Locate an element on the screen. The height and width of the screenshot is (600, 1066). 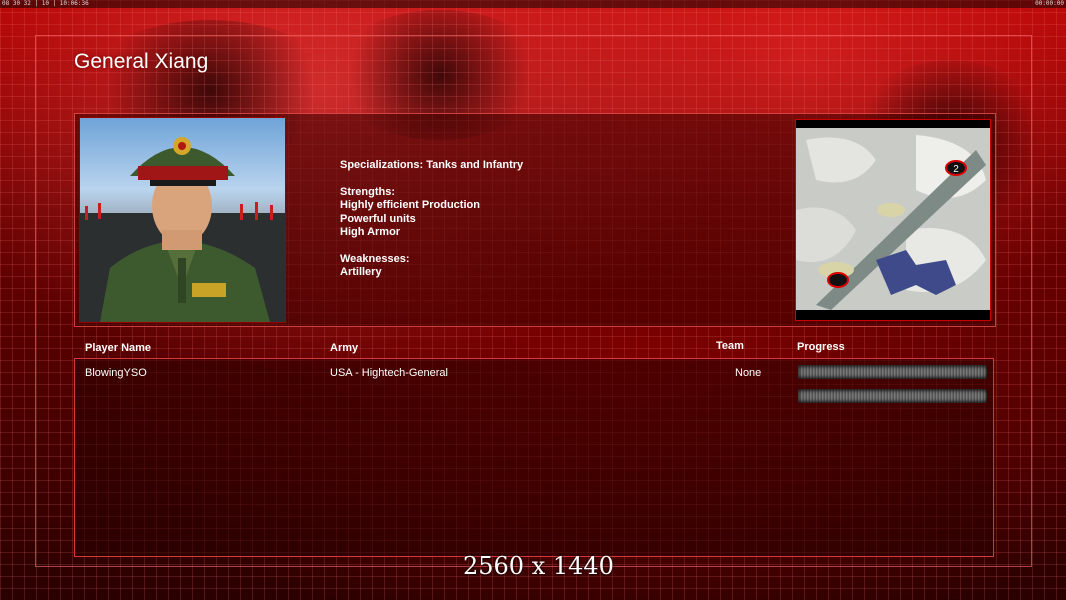
player-name-cell: BlowingYSO is located at coordinates (116, 373).